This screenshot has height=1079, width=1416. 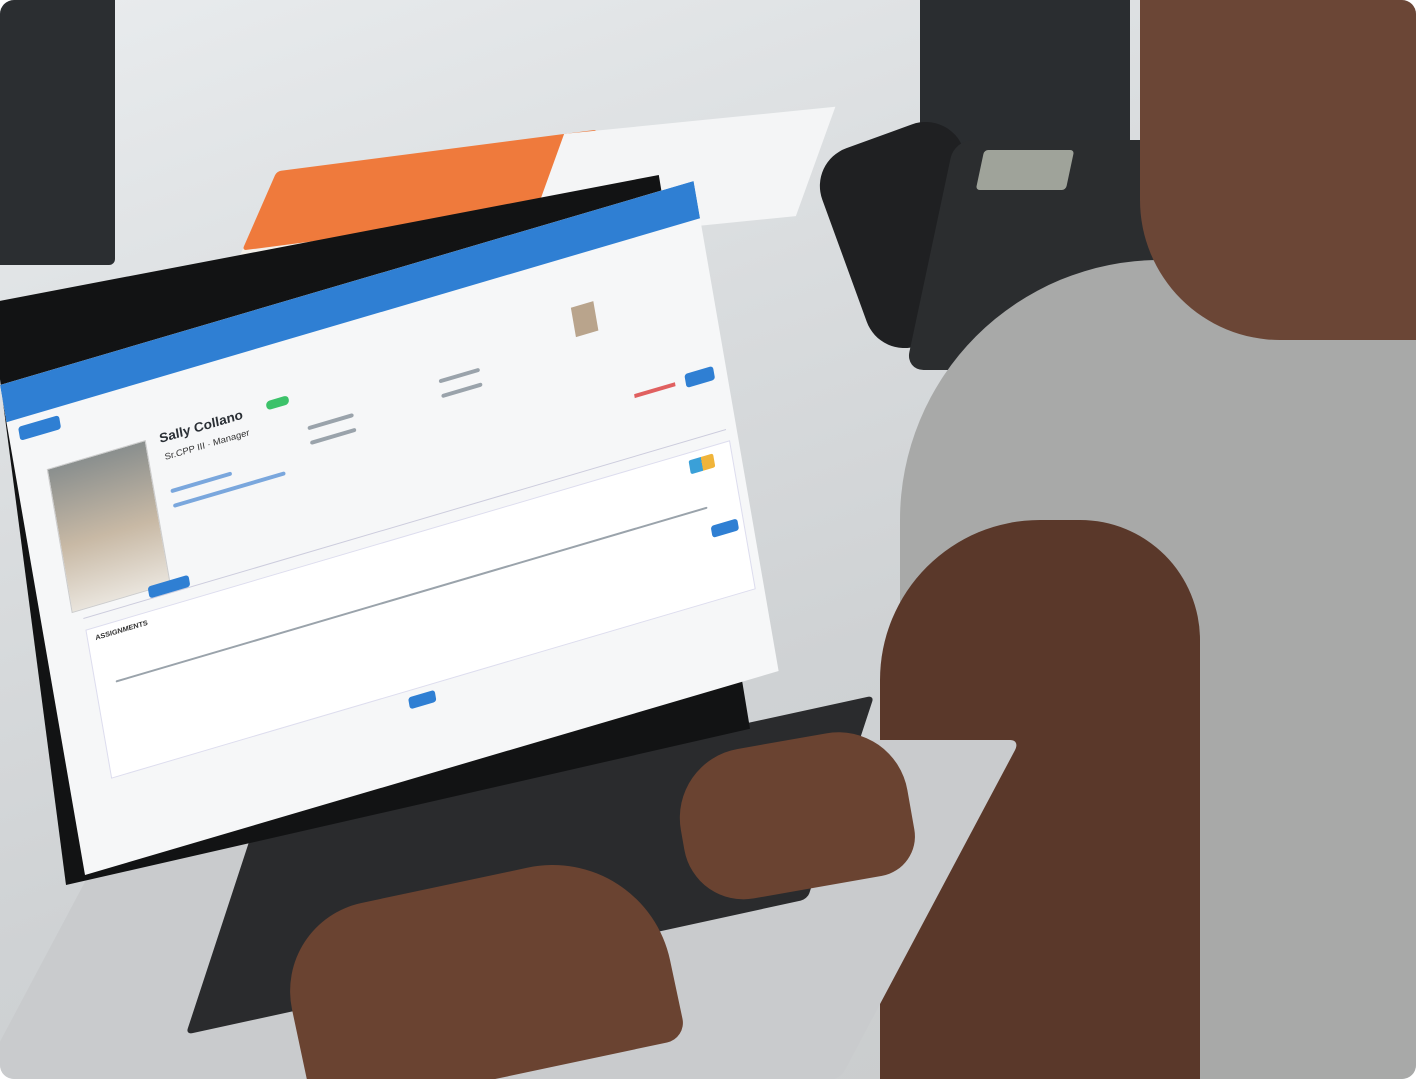 I want to click on monitor-left, so click(x=57, y=132).